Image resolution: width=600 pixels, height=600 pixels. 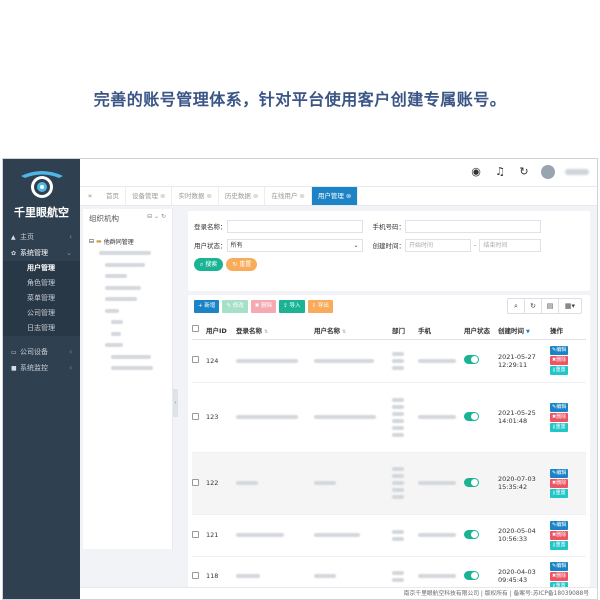 What do you see at coordinates (550, 306) in the screenshot?
I see `toggle-view-icon: ▤` at bounding box center [550, 306].